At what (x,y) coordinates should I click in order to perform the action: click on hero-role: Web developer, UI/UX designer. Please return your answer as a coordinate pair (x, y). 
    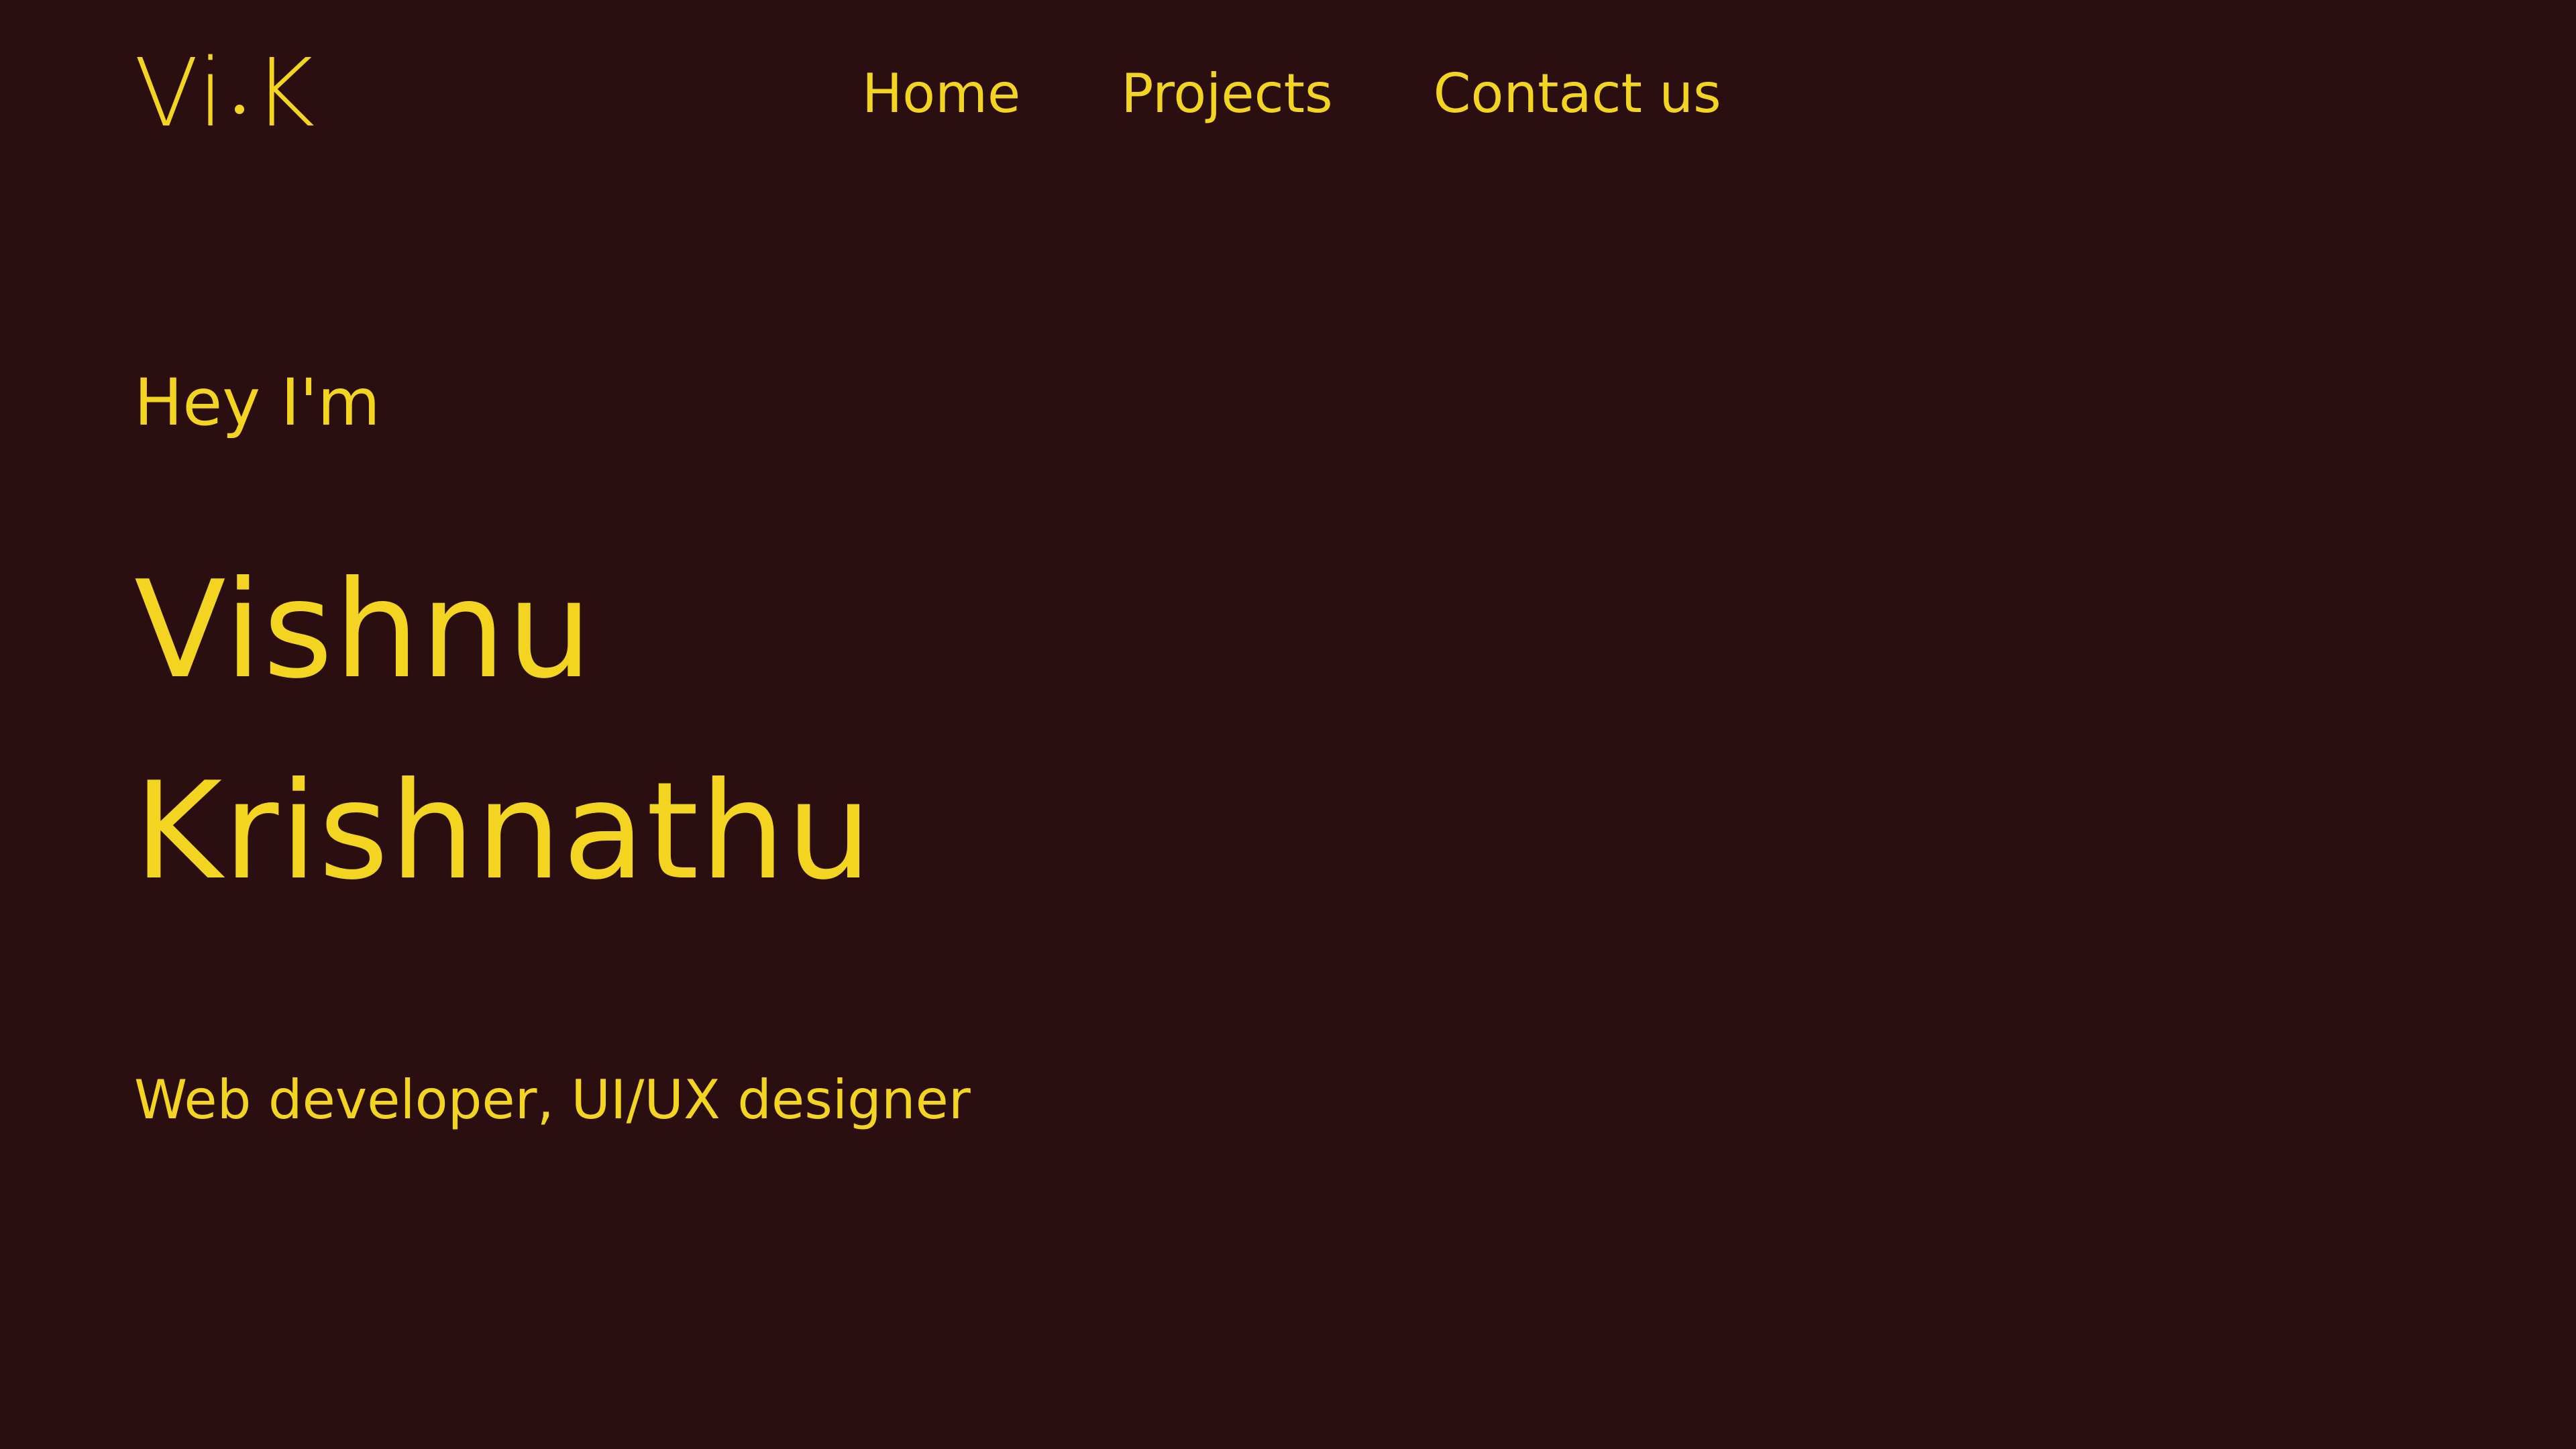
    Looking at the image, I should click on (552, 1100).